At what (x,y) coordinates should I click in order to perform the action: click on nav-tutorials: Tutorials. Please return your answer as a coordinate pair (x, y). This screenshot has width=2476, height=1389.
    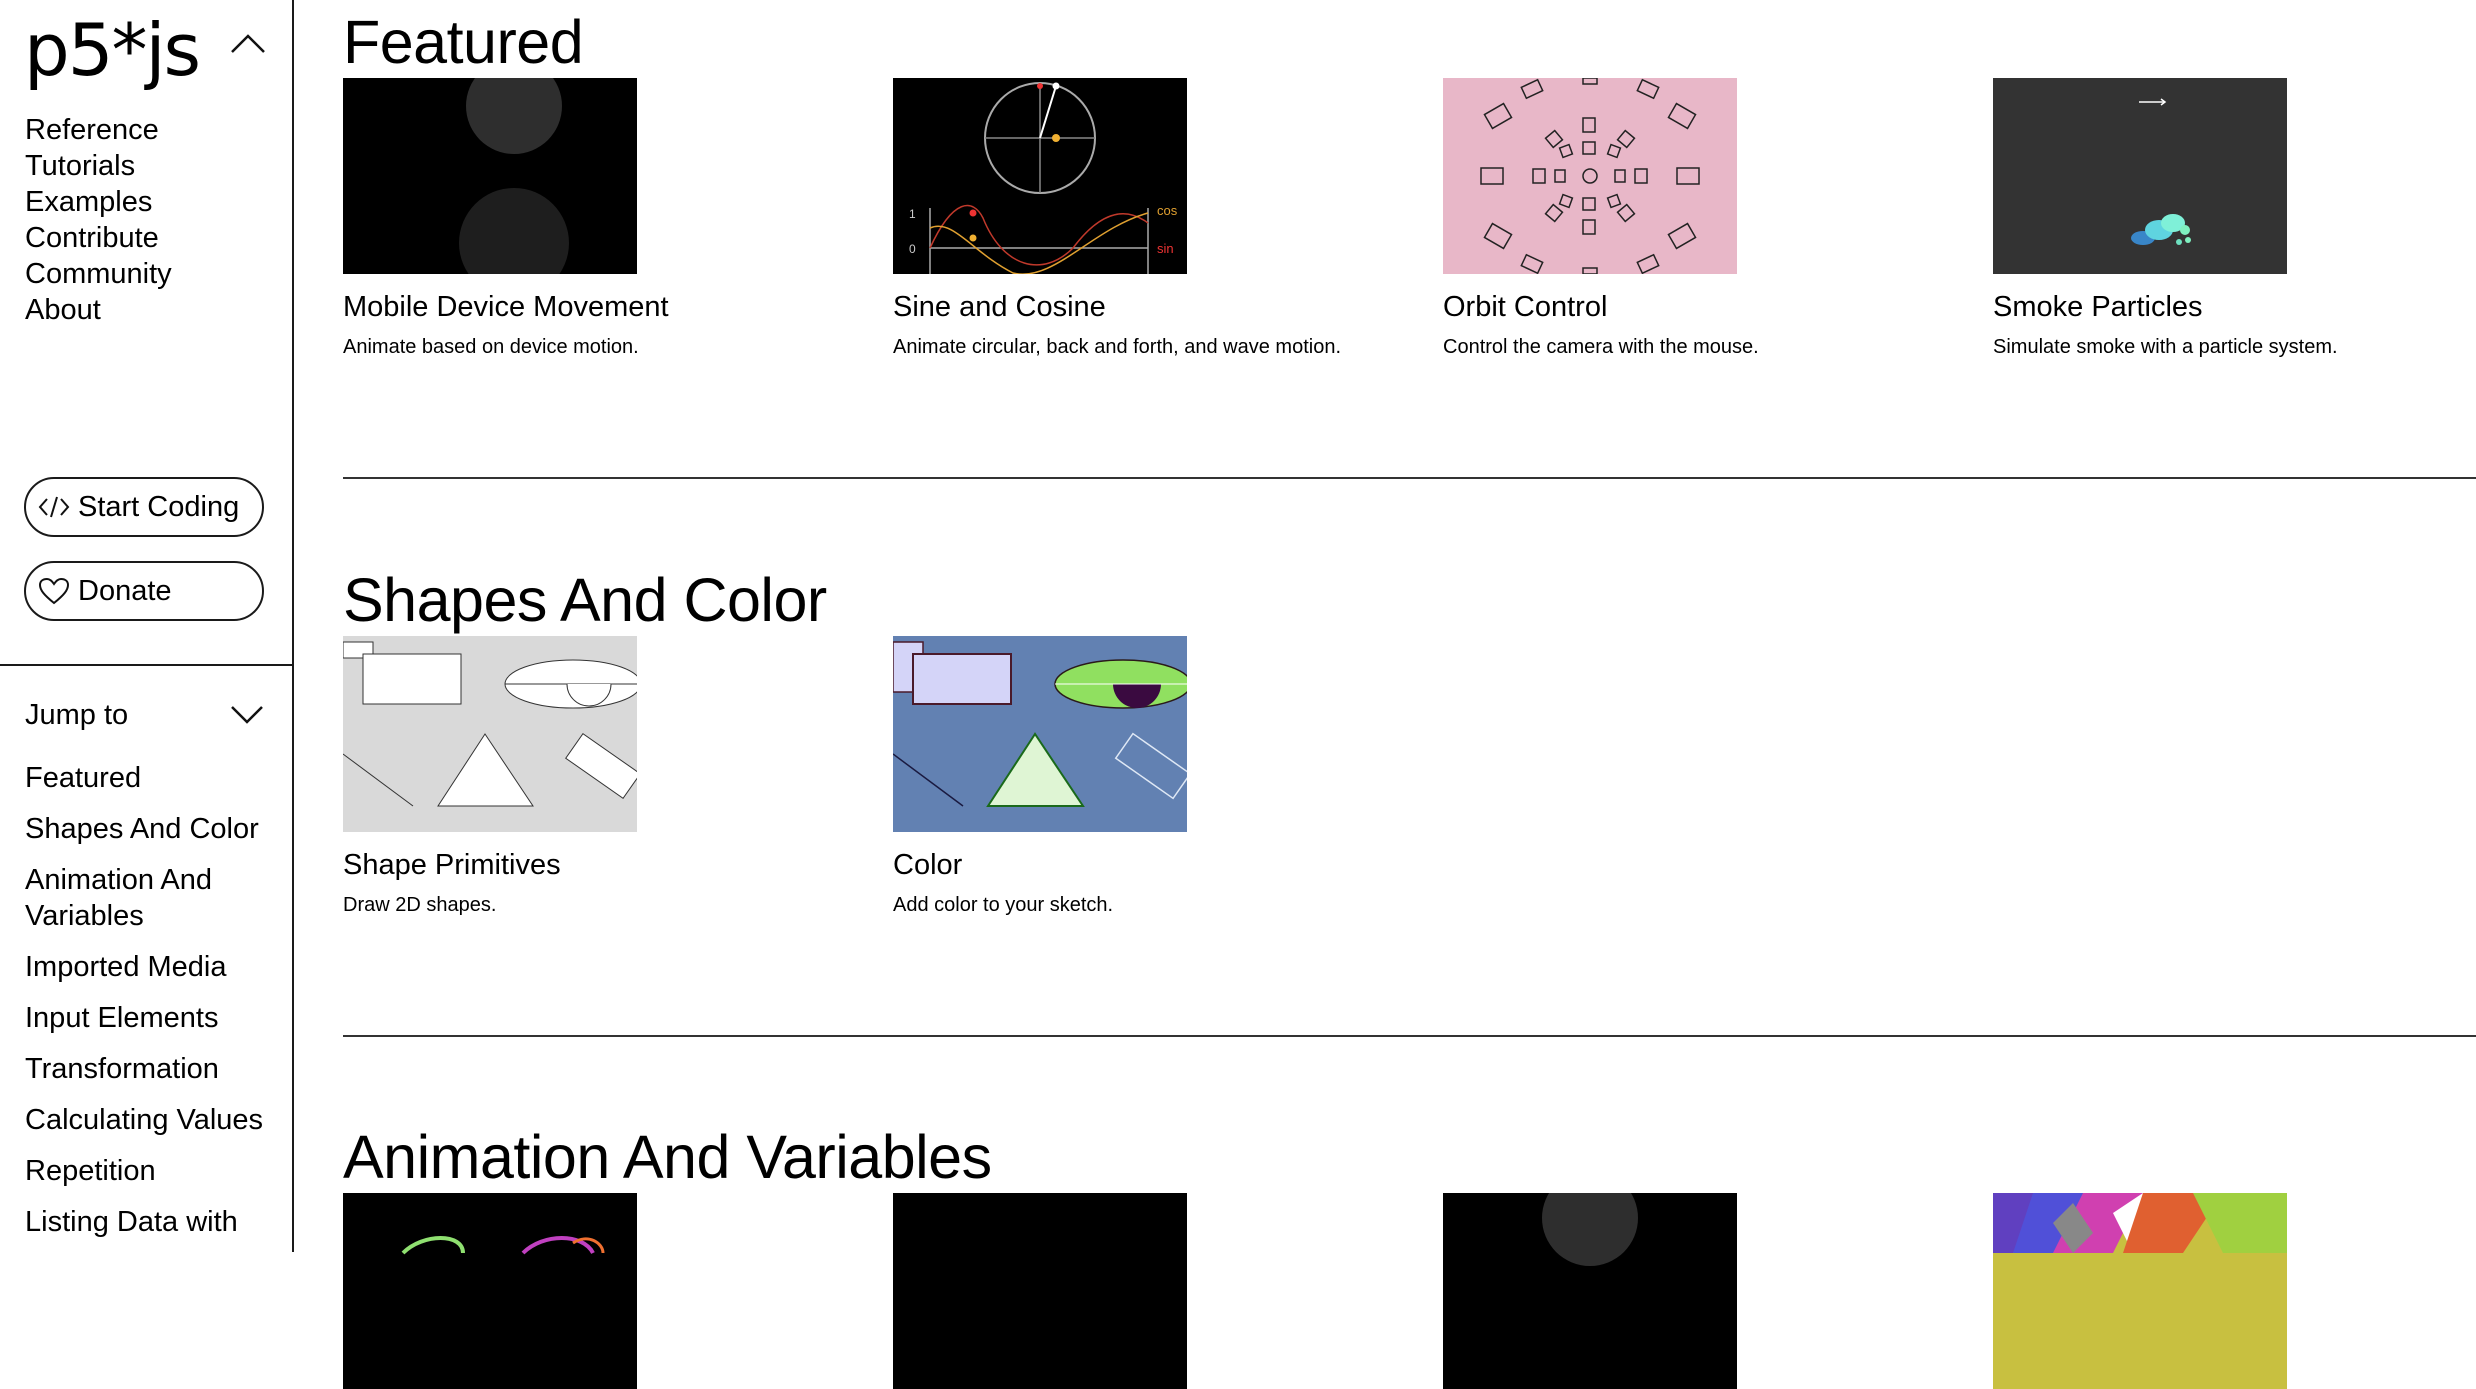
    Looking at the image, I should click on (98, 166).